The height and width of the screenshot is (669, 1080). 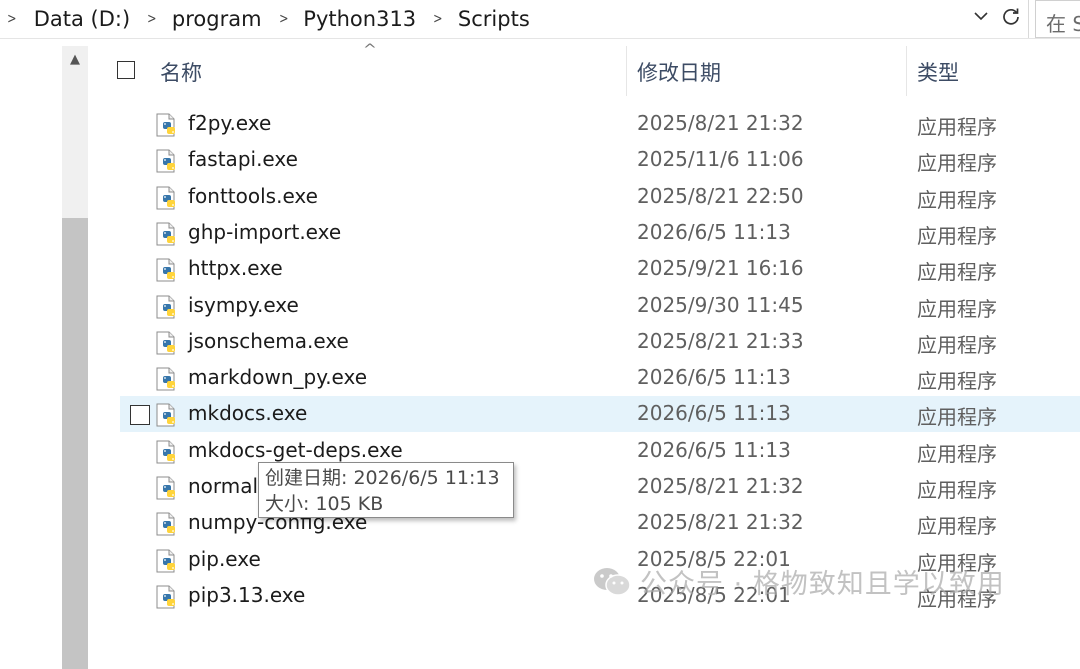 I want to click on watermark: 公众号 · 格物致知且学以致用, so click(x=798, y=581).